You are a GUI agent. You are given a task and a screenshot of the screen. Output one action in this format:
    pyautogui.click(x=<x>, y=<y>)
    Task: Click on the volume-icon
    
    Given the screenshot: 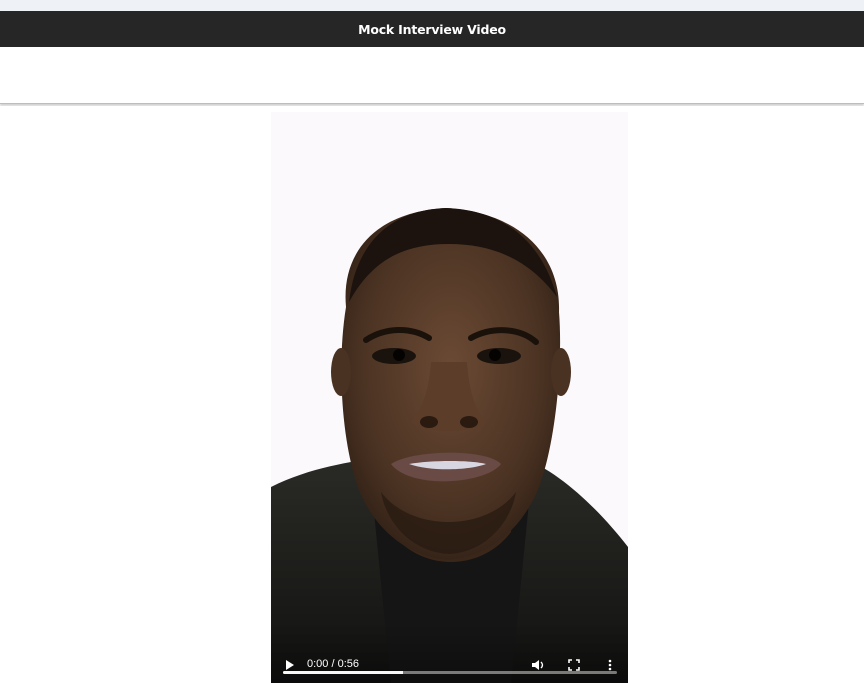 What is the action you would take?
    pyautogui.click(x=538, y=665)
    